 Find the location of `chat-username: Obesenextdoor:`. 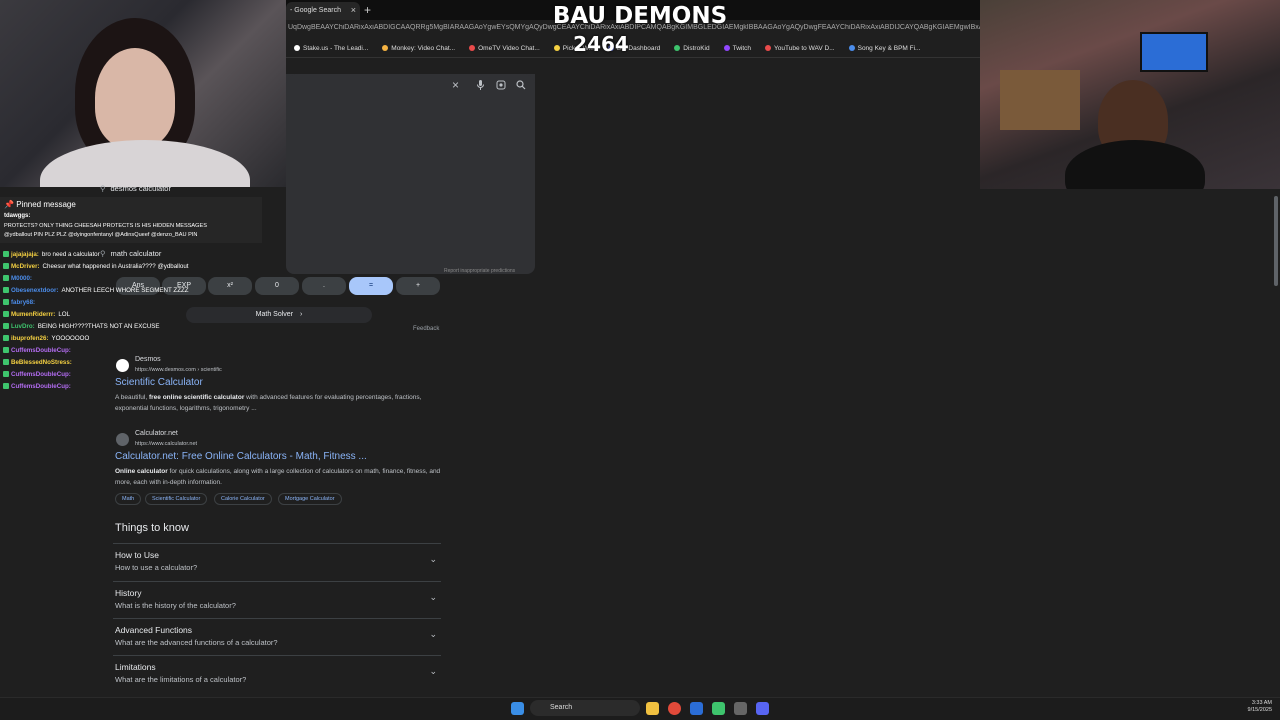

chat-username: Obesenextdoor: is located at coordinates (34, 290).